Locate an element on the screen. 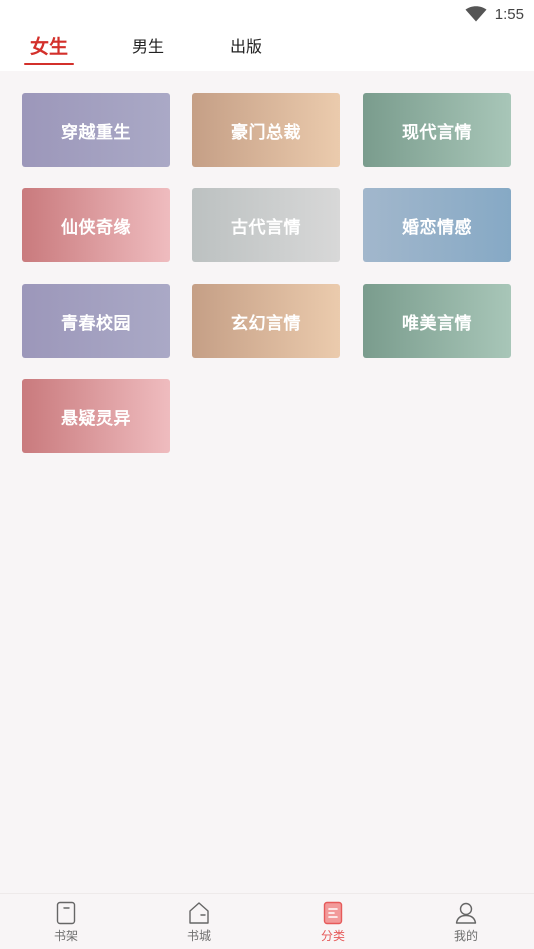 The image size is (534, 949). nav-label-bookshelf: 书架 is located at coordinates (65, 936).